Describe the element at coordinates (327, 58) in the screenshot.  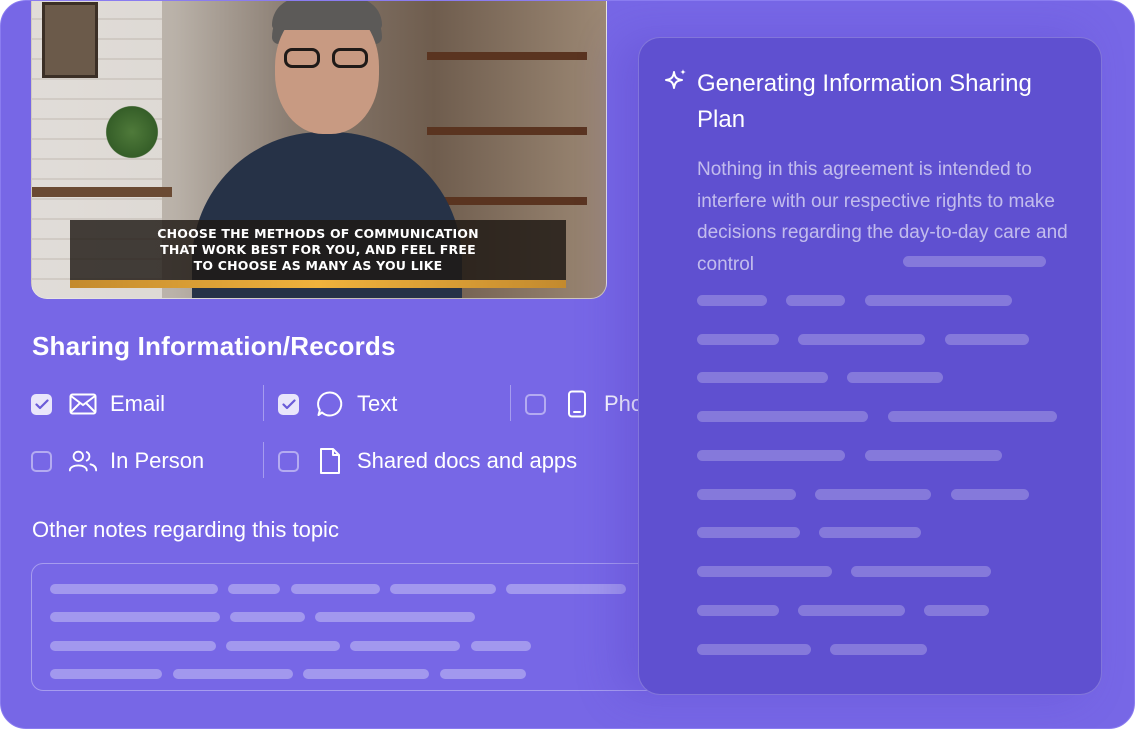
I see `video-person-glasses` at that location.